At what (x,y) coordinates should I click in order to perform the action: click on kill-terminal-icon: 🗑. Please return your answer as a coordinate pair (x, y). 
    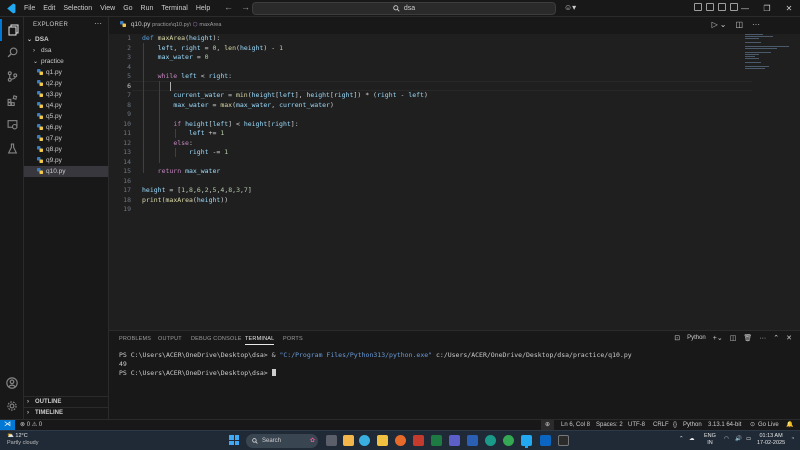
    Looking at the image, I should click on (747, 338).